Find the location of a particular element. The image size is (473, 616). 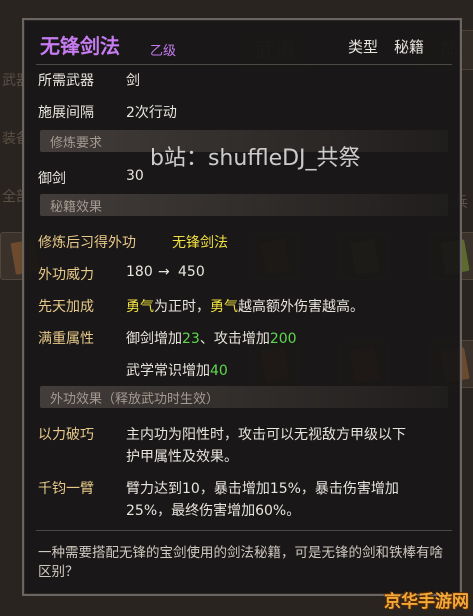

power-arrow-icon: → is located at coordinates (164, 272).